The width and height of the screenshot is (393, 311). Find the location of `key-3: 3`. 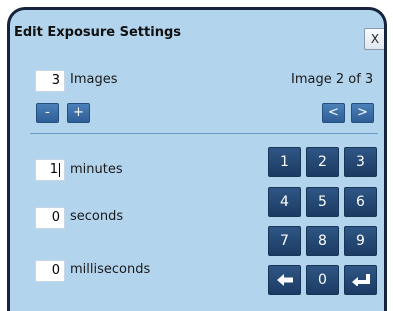

key-3: 3 is located at coordinates (360, 162).